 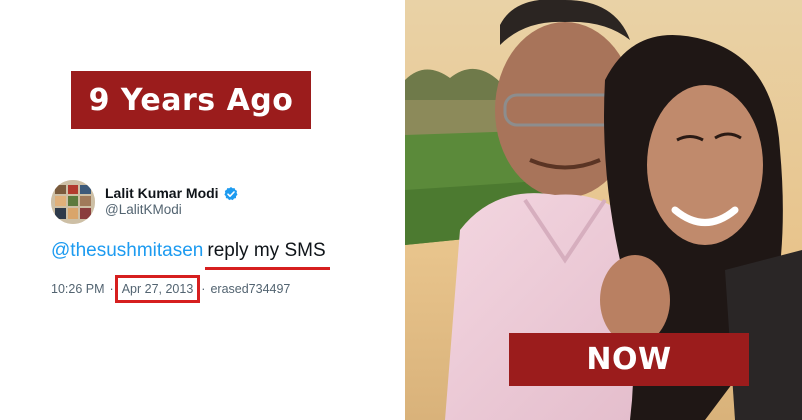 What do you see at coordinates (172, 210) in the screenshot?
I see `user-handle: @LalitKModi` at bounding box center [172, 210].